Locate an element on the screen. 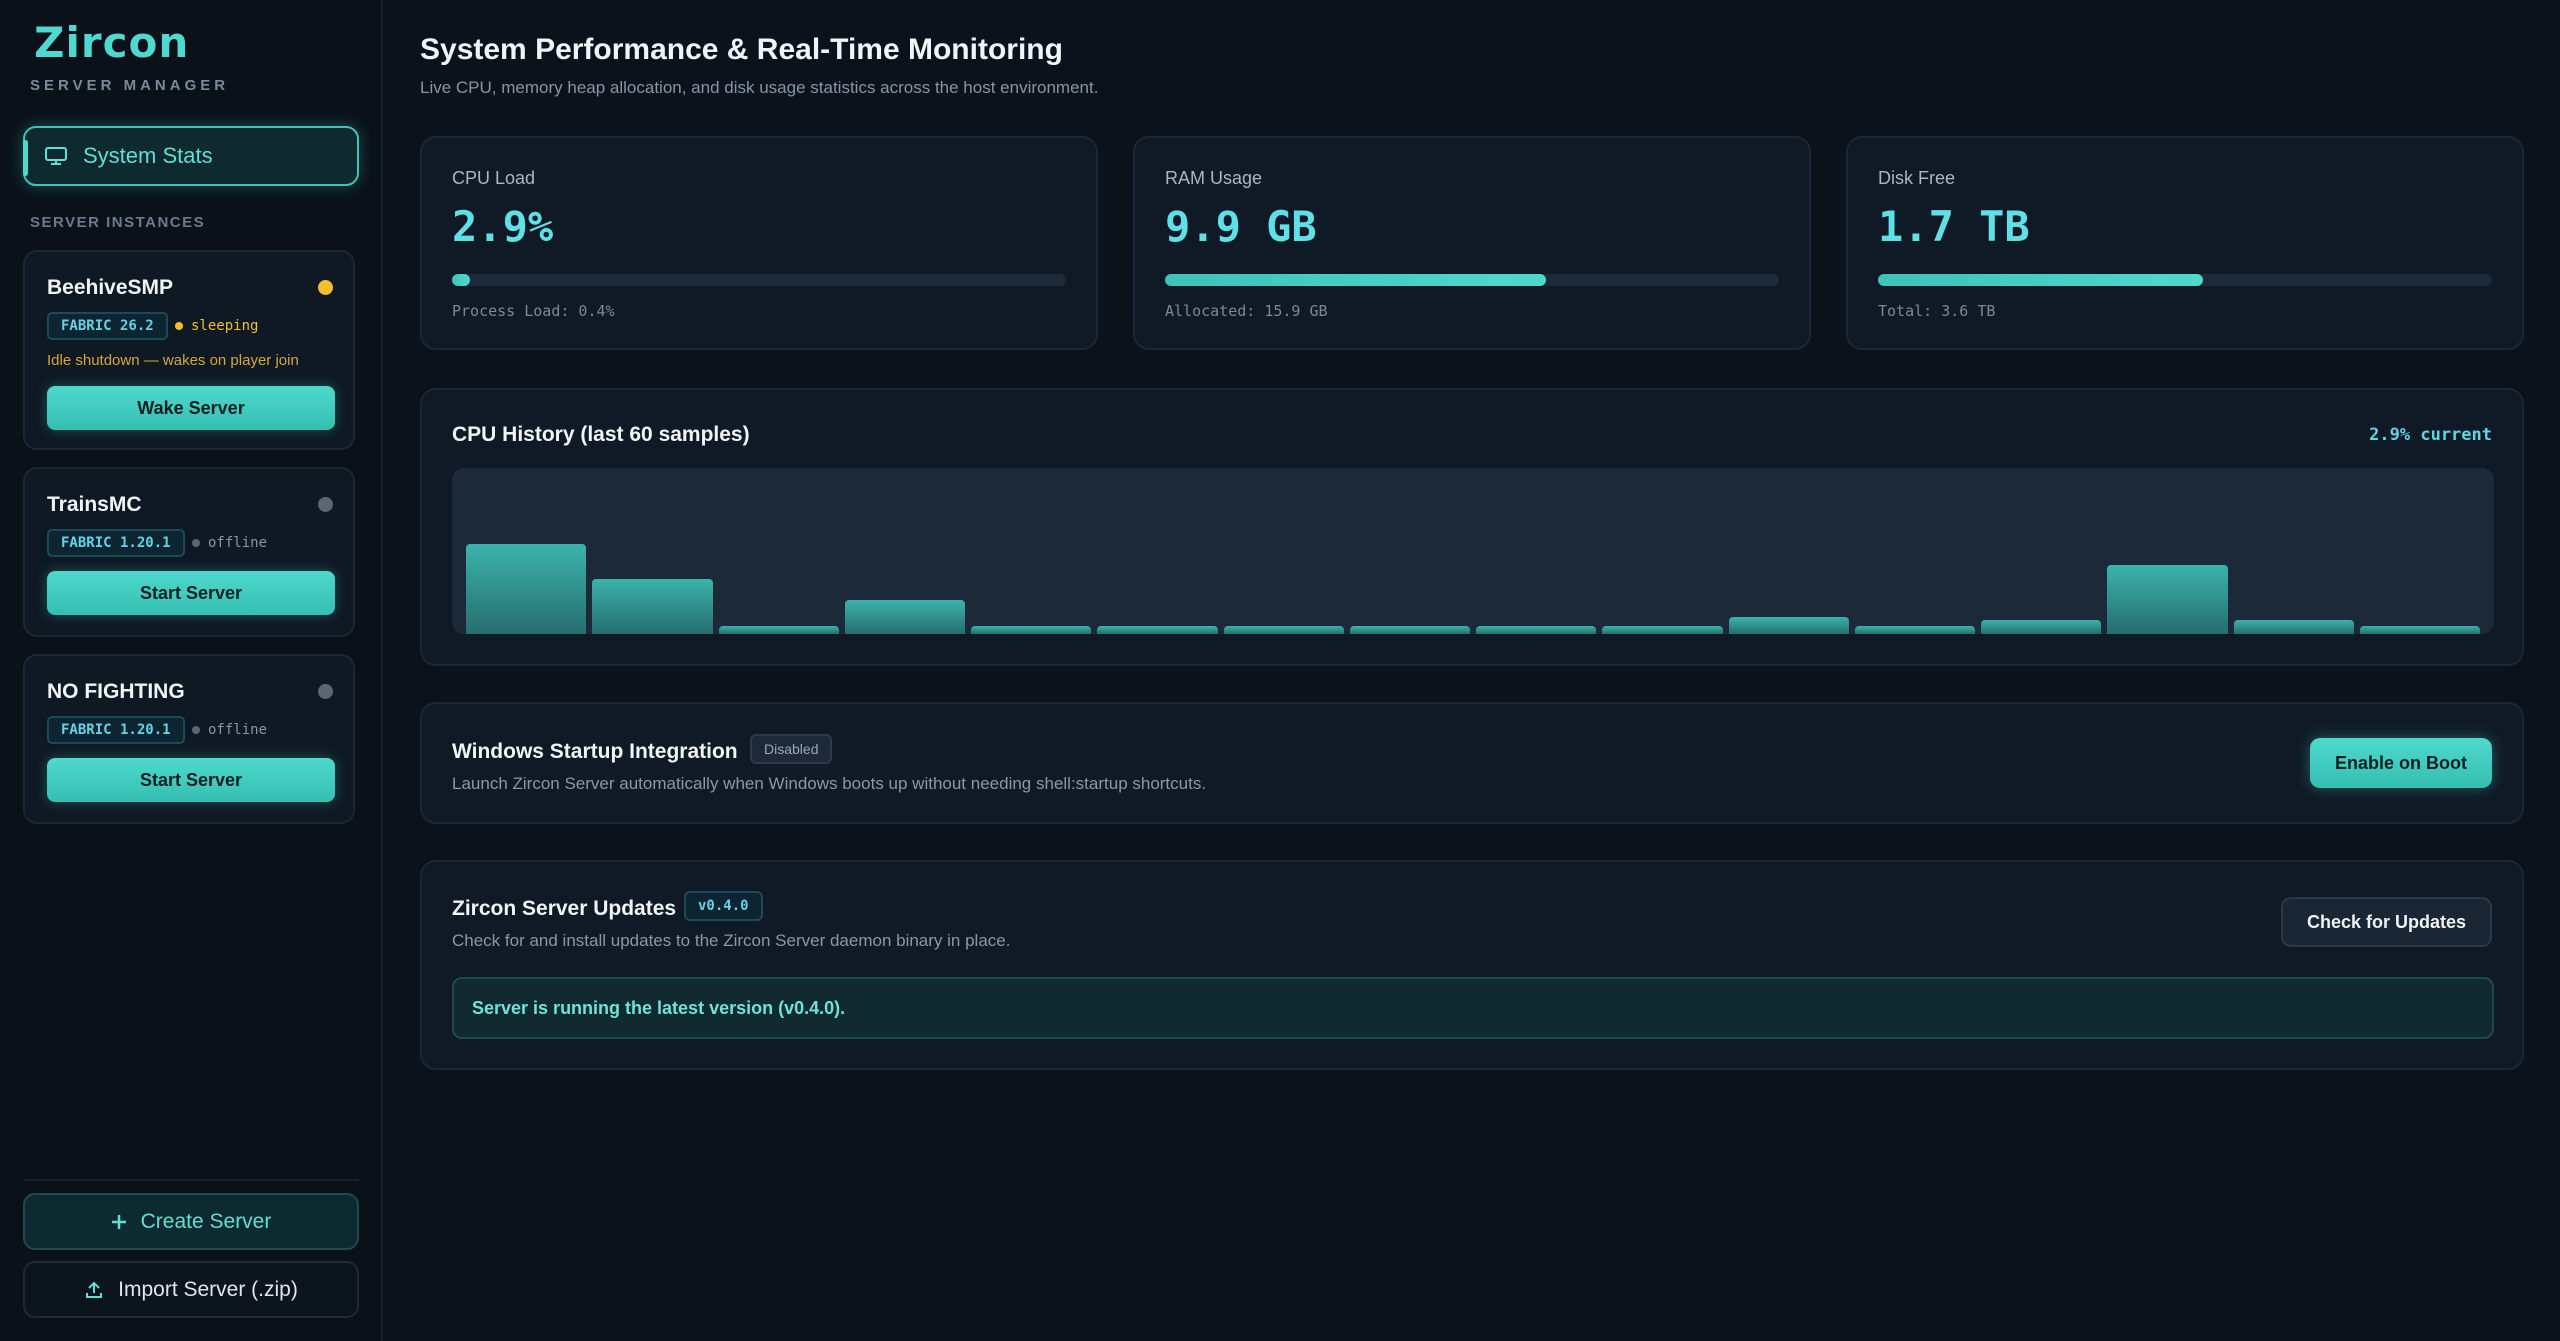  stat-label: CPU Load is located at coordinates (494, 178).